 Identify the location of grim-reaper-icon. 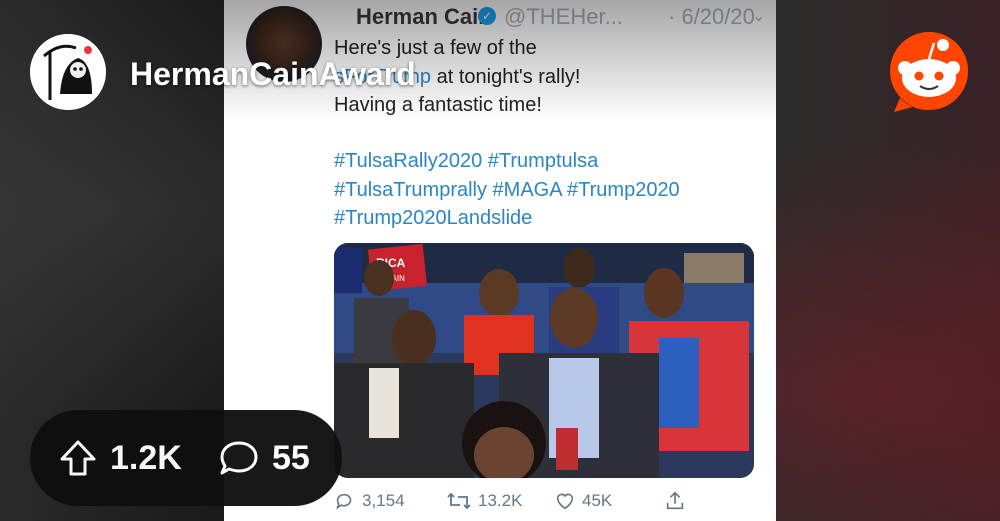
(68, 72).